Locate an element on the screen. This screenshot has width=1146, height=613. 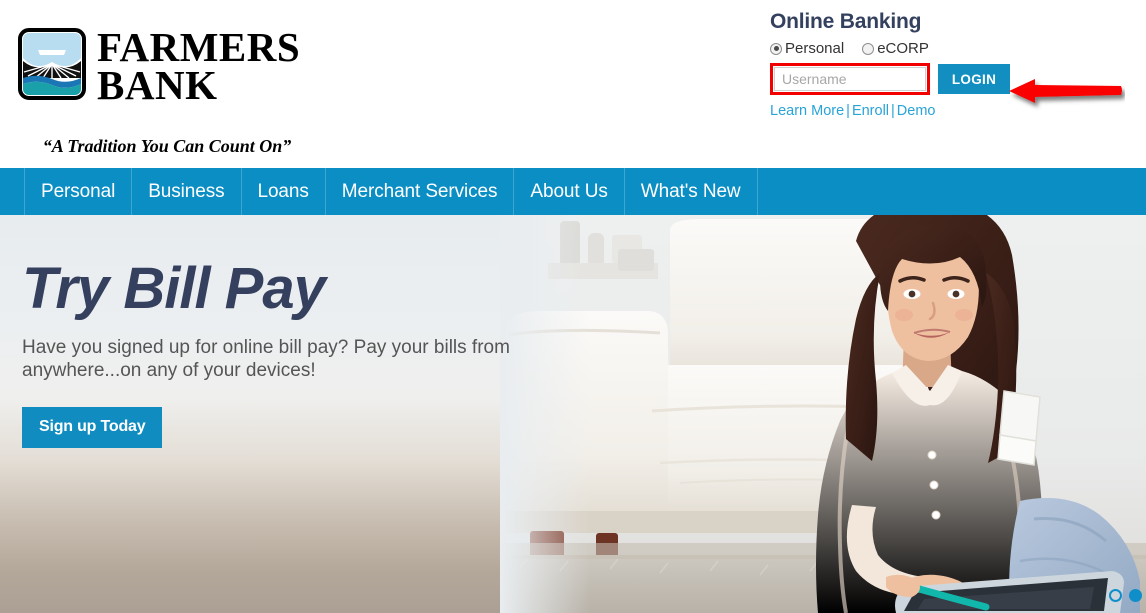
login-row: LOGIN is located at coordinates (952, 79).